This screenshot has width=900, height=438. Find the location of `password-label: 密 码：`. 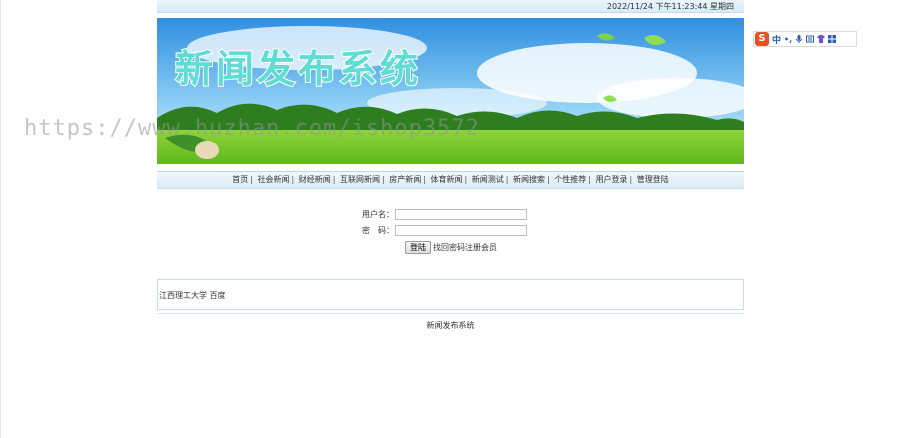

password-label: 密 码： is located at coordinates (378, 230).